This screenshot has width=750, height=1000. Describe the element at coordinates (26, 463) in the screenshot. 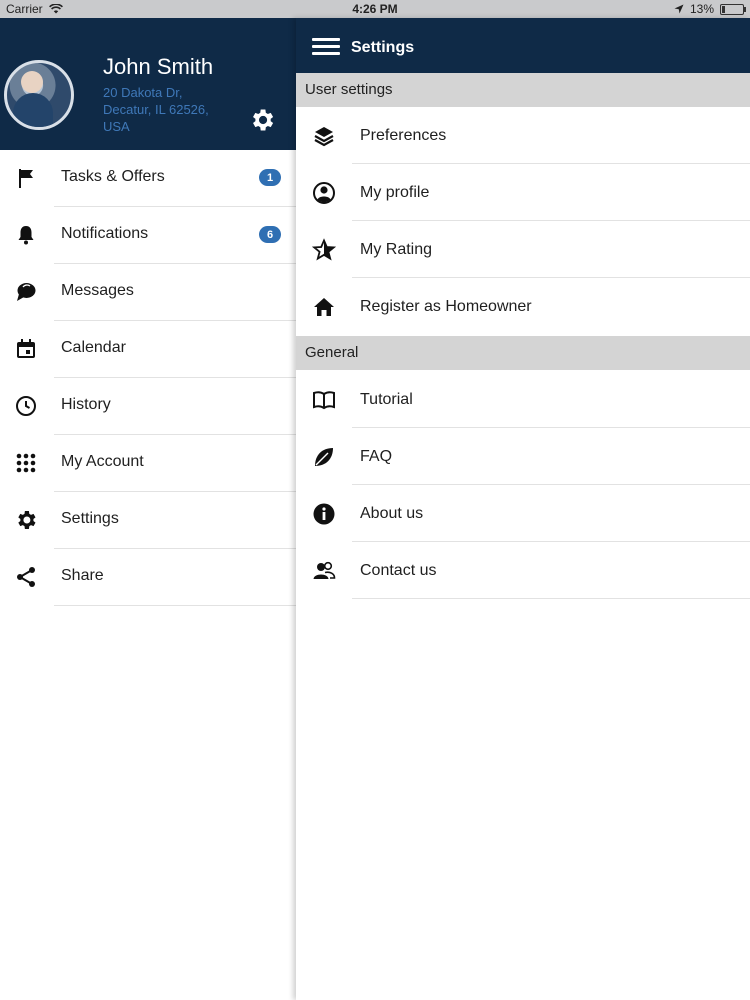

I see `grid-icon` at that location.